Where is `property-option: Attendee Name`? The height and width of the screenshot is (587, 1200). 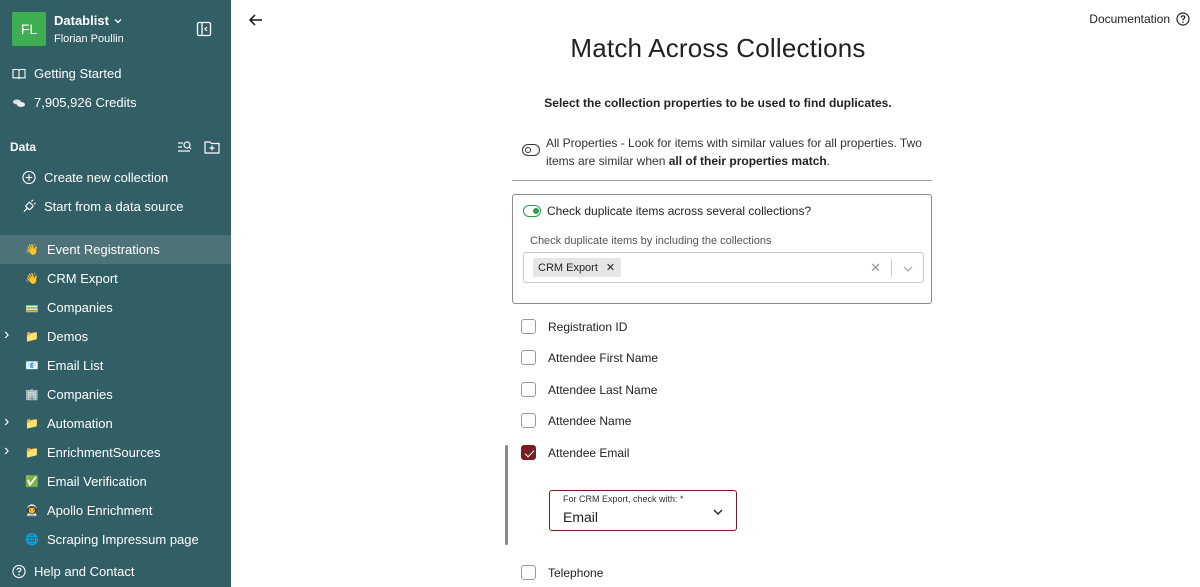
property-option: Attendee Name is located at coordinates (576, 420).